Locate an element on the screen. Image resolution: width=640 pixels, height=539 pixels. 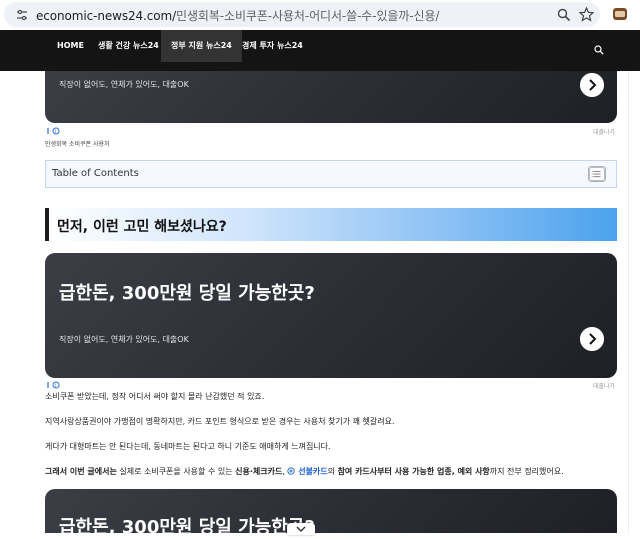
zoom-icon is located at coordinates (564, 15).